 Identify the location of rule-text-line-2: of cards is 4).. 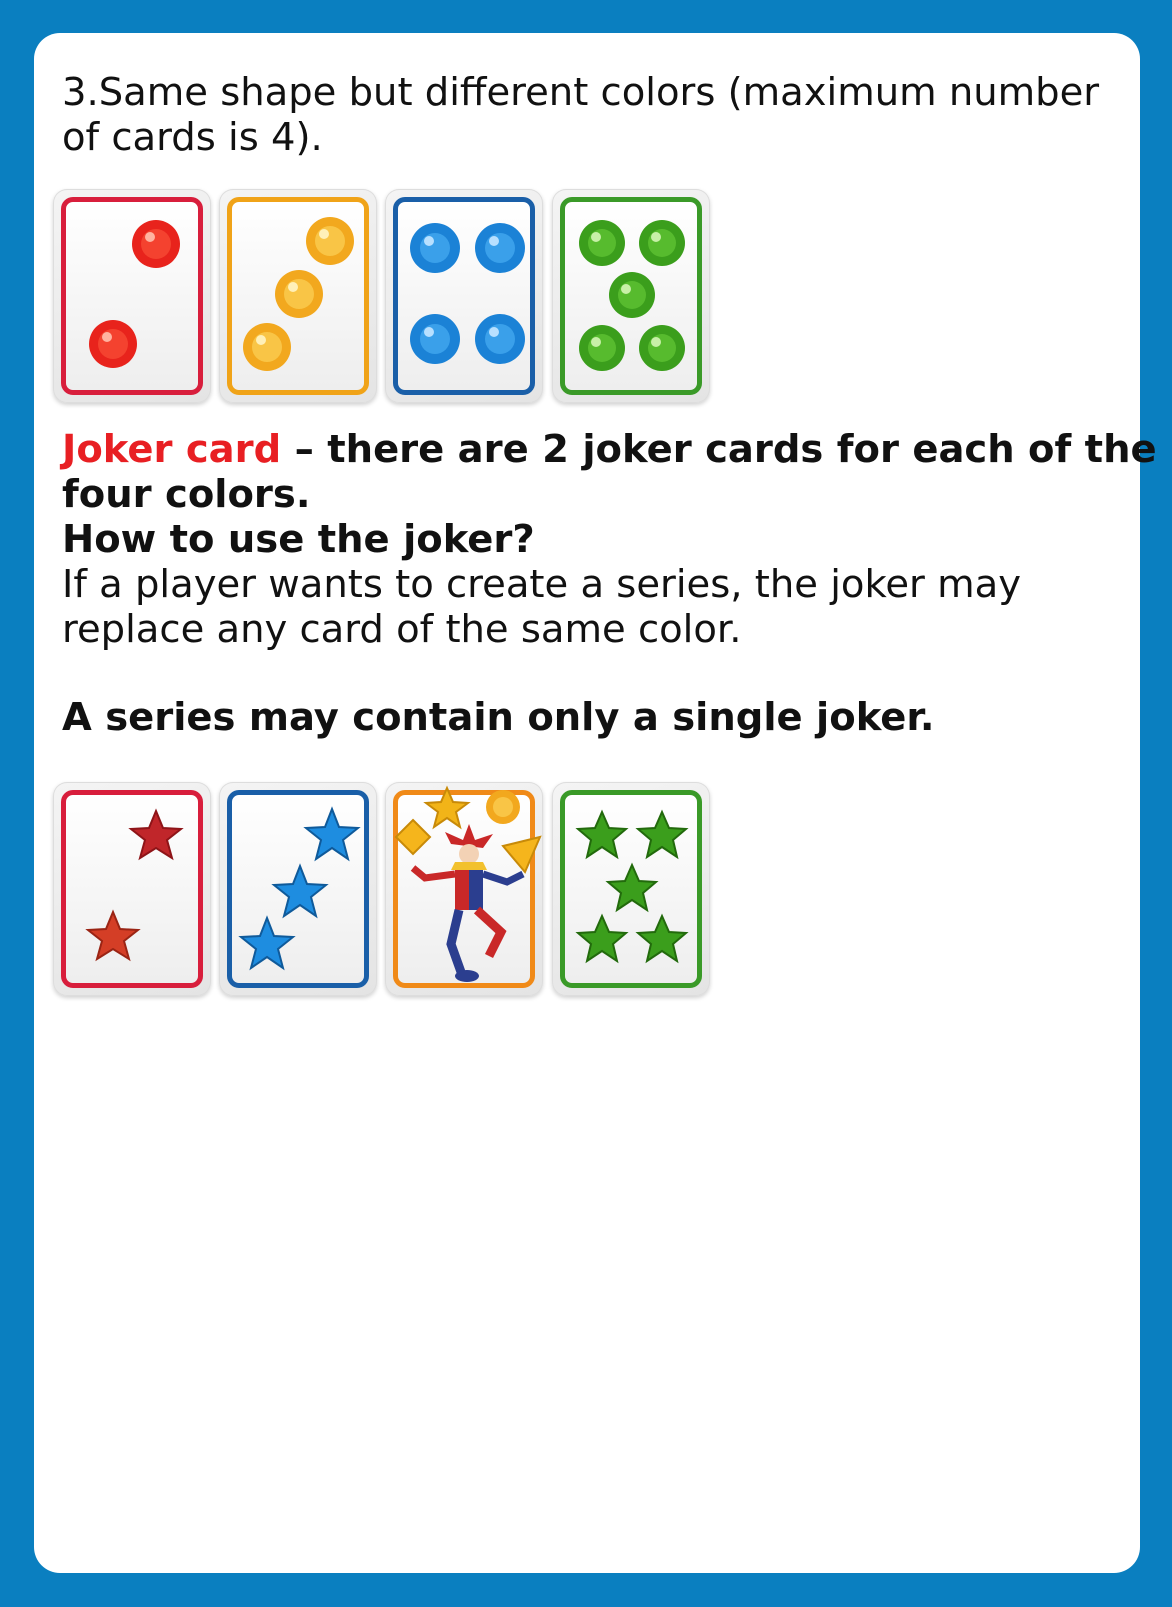
(192, 137).